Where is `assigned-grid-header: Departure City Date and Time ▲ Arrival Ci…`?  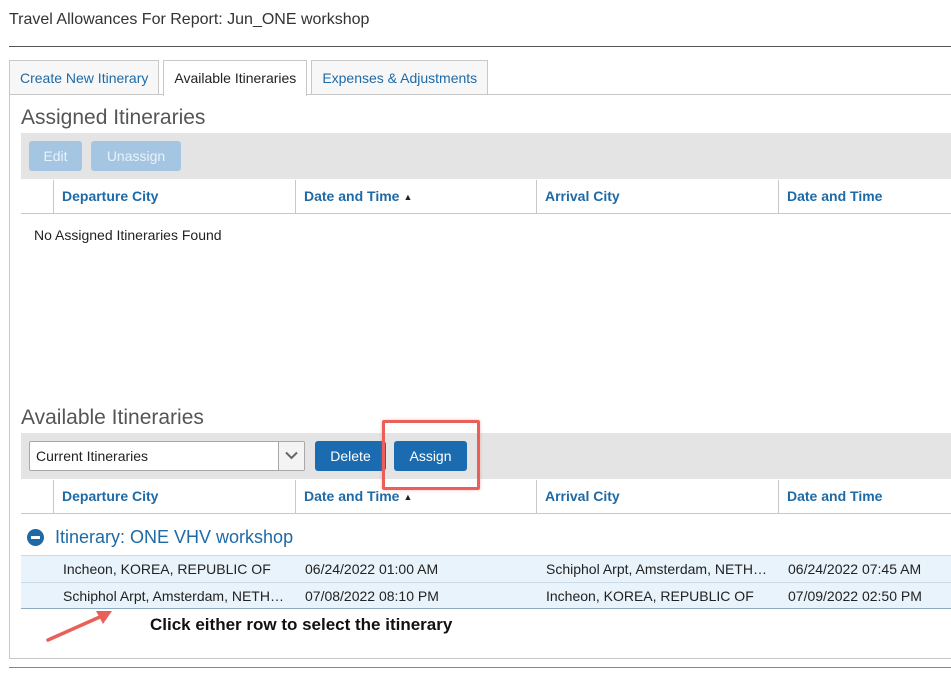 assigned-grid-header: Departure City Date and Time ▲ Arrival Ci… is located at coordinates (486, 197).